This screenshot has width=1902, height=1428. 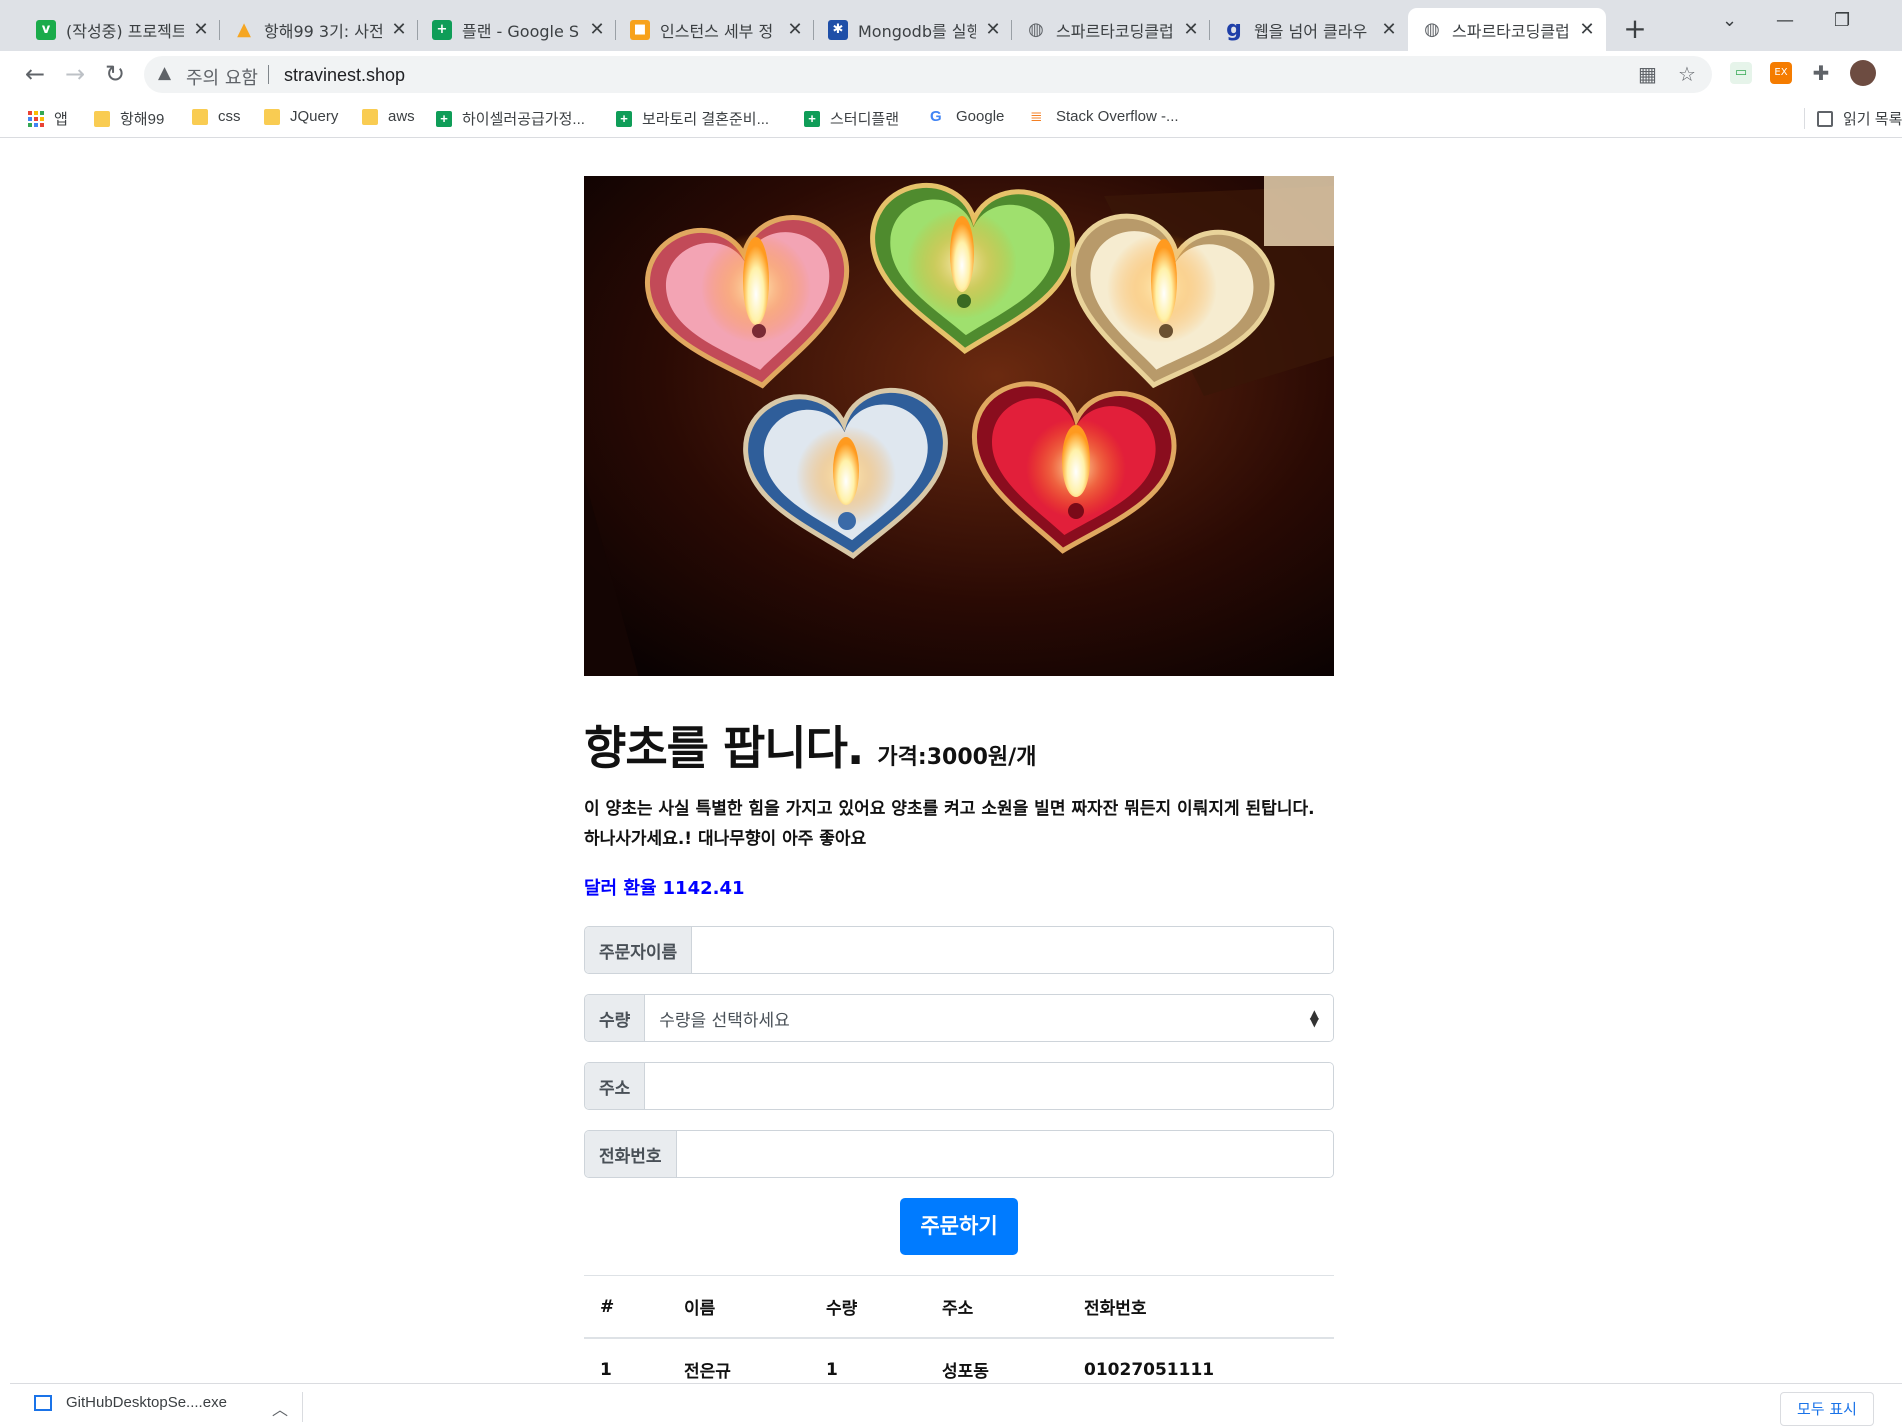 What do you see at coordinates (1036, 116) in the screenshot?
I see `stackoverflow-icon: ≣` at bounding box center [1036, 116].